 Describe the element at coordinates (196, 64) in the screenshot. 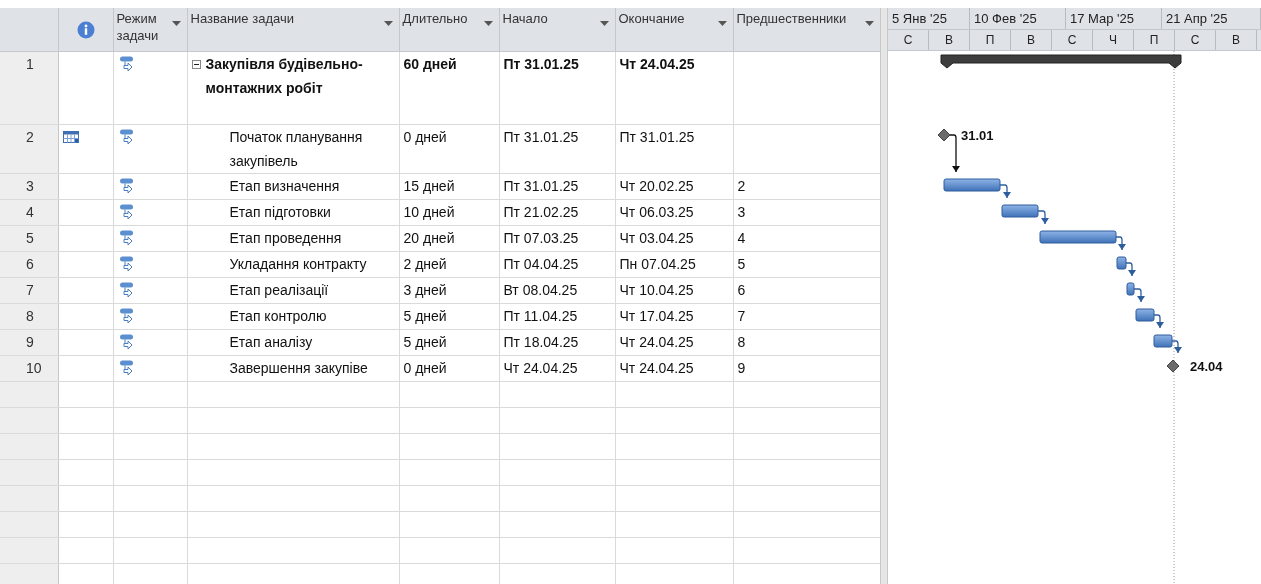

I see `collapse-icon` at that location.